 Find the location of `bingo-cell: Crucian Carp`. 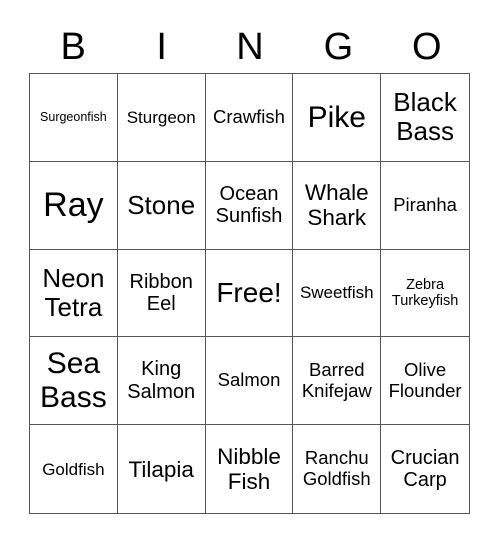

bingo-cell: Crucian Carp is located at coordinates (425, 469).